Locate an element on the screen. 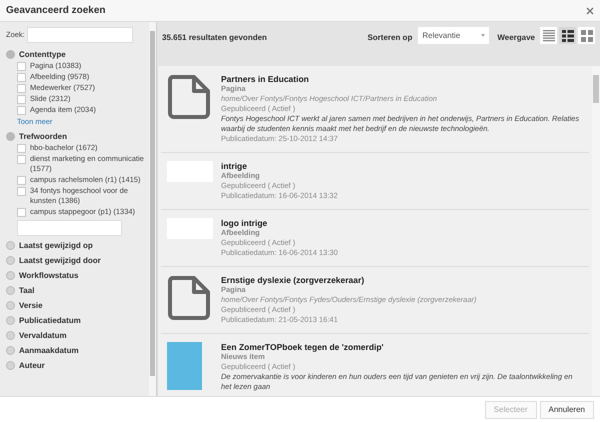 The width and height of the screenshot is (600, 422). sort-value: Relevantie is located at coordinates (441, 36).